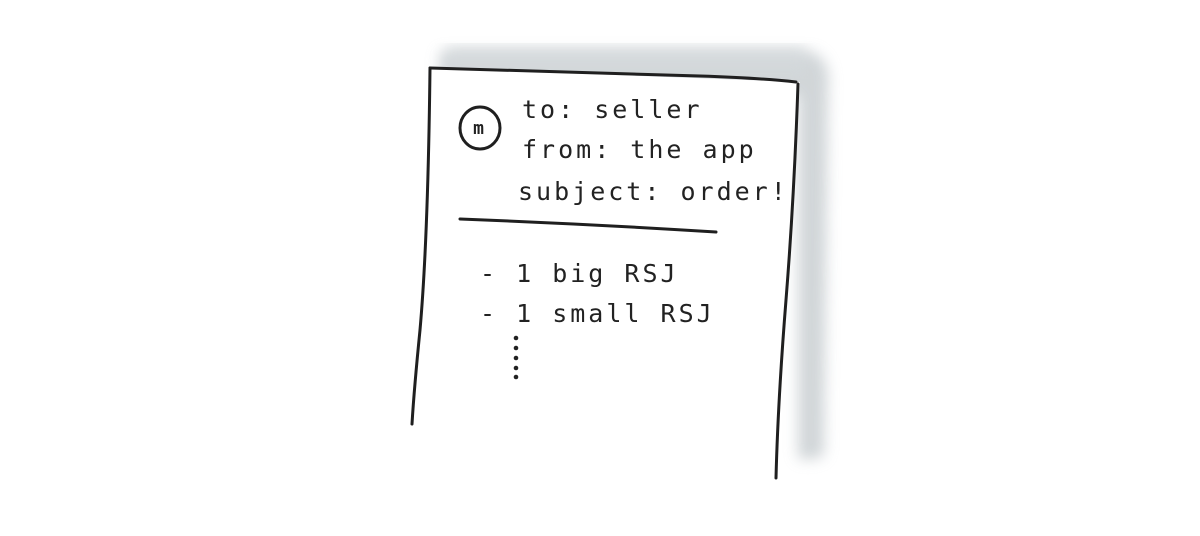 The height and width of the screenshot is (536, 1200). Describe the element at coordinates (597, 313) in the screenshot. I see `list-item: - 1 small RSJ` at that location.